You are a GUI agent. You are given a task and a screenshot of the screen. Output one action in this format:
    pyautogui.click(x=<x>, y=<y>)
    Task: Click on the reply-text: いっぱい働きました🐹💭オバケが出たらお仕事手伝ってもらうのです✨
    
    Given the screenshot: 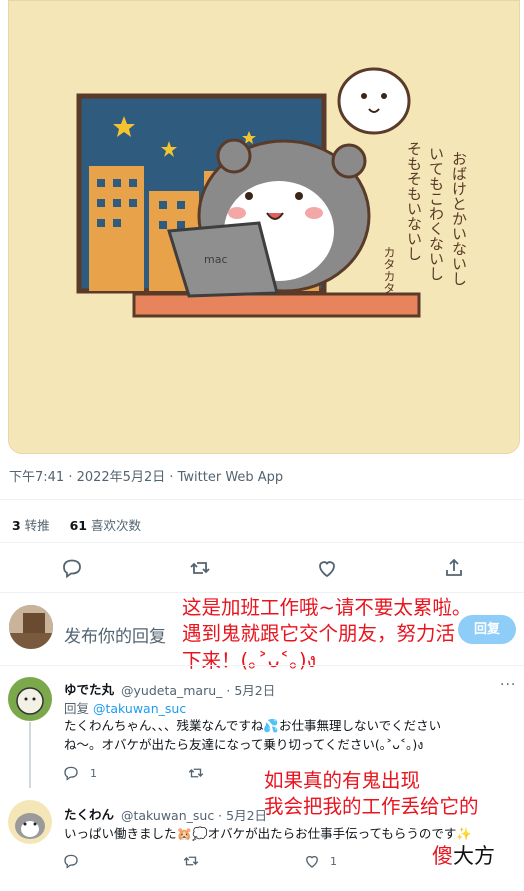 What is the action you would take?
    pyautogui.click(x=268, y=833)
    